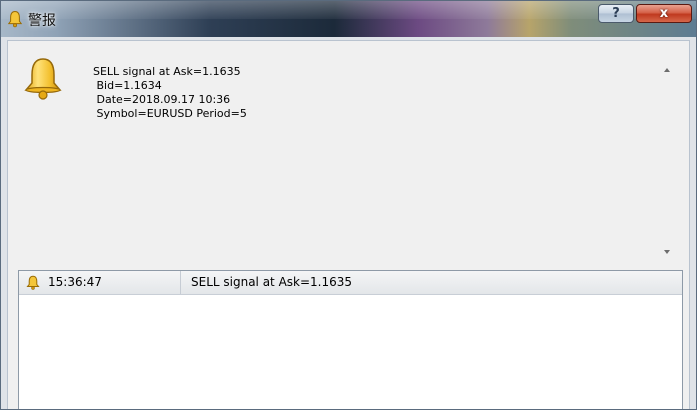 This screenshot has width=697, height=410. Describe the element at coordinates (75, 282) in the screenshot. I see `row-time: 15:36:47` at that location.